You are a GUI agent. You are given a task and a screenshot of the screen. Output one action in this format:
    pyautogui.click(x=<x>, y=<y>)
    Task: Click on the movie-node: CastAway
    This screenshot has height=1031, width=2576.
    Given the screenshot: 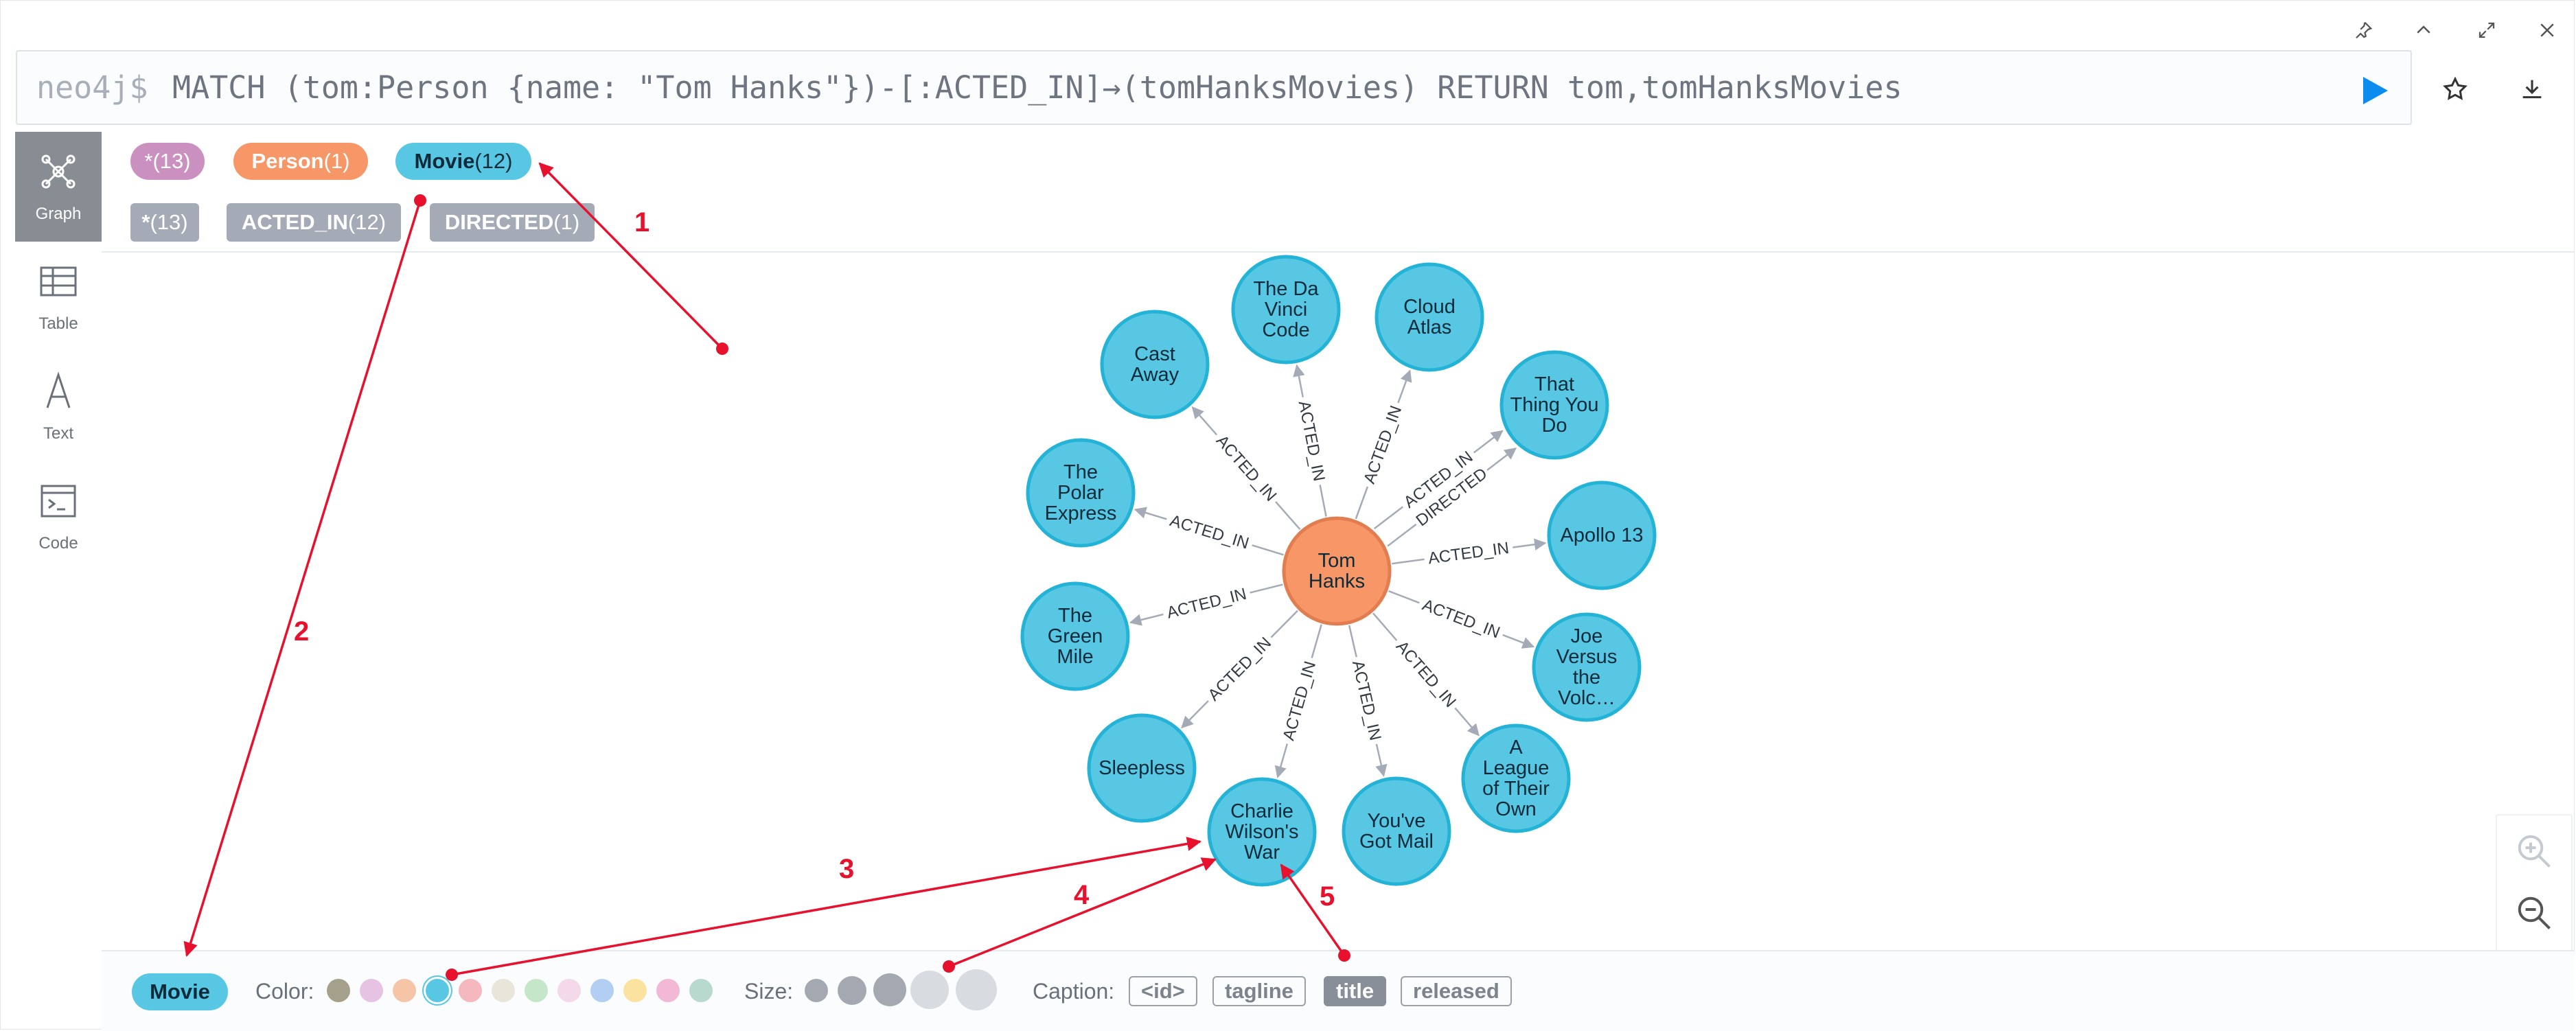 What is the action you would take?
    pyautogui.click(x=1155, y=365)
    